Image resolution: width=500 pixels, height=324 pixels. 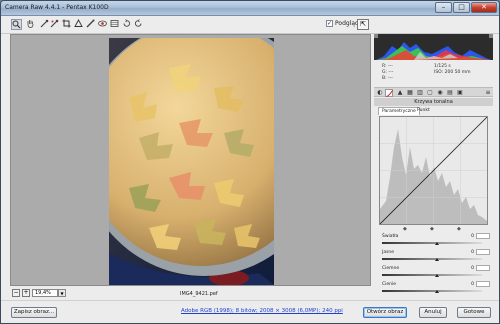 I want to click on slider-lights: Jasne 0, so click(x=436, y=257).